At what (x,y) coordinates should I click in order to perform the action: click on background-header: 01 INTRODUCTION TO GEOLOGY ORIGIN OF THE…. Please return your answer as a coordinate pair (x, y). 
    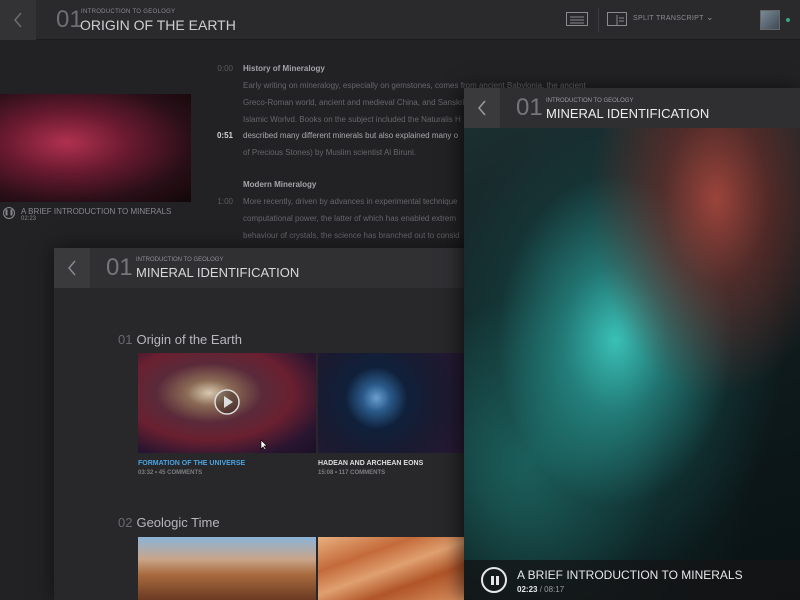
    Looking at the image, I should click on (400, 20).